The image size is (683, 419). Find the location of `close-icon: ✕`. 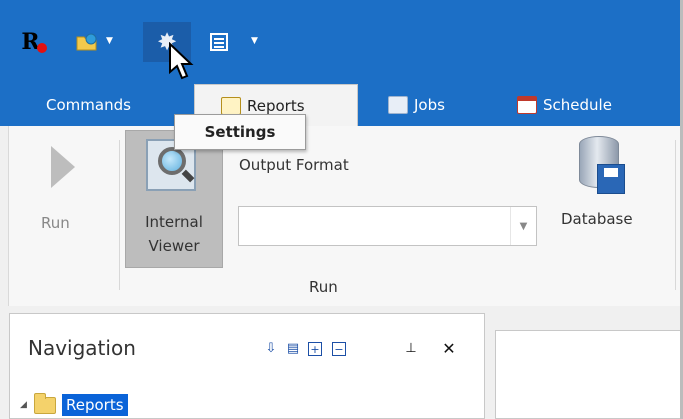

close-icon: ✕ is located at coordinates (449, 349).